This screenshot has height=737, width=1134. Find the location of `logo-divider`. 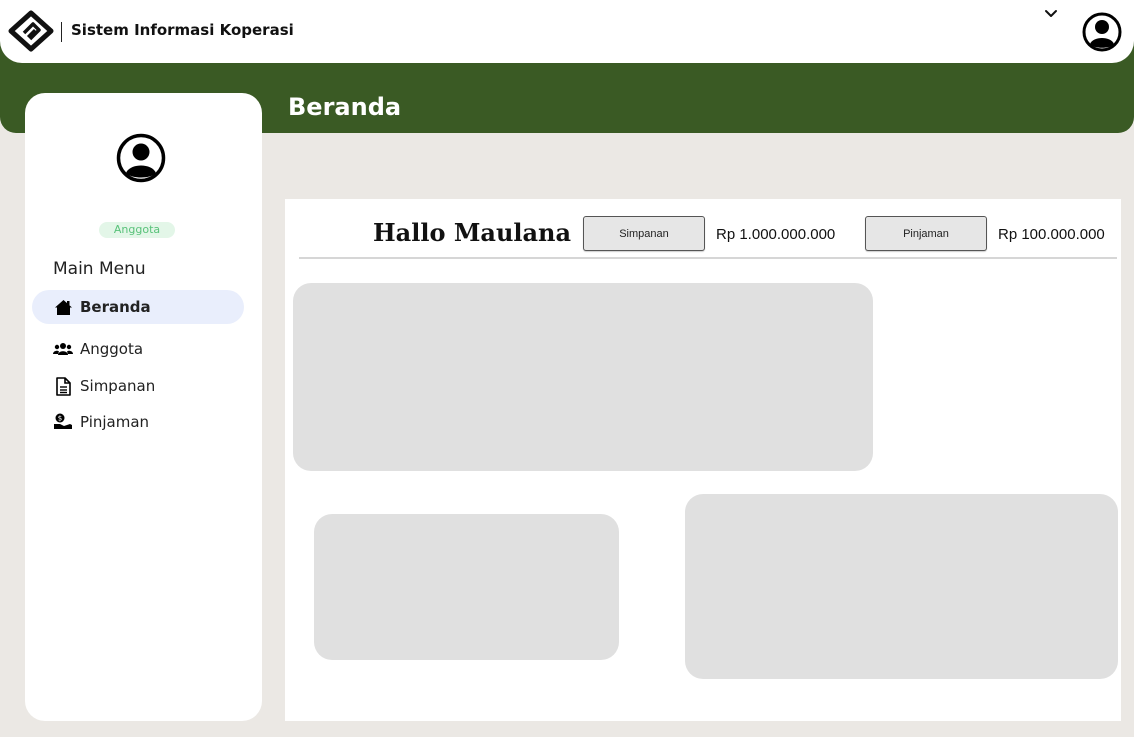

logo-divider is located at coordinates (61, 32).